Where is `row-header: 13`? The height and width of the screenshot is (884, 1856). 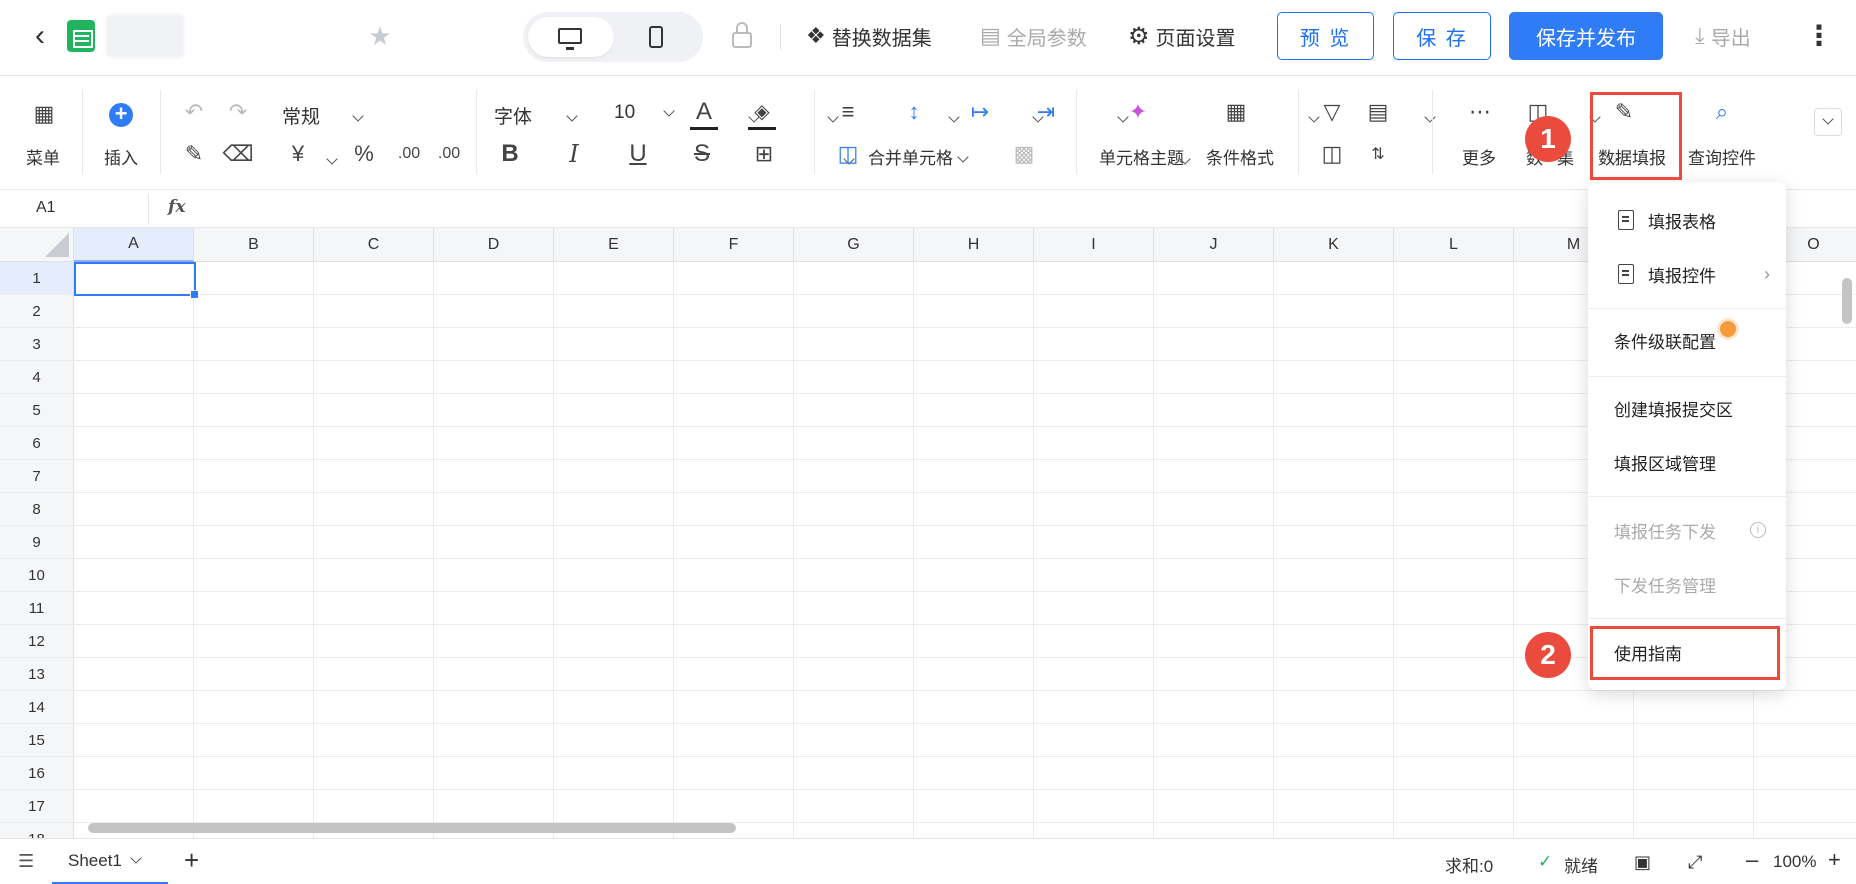
row-header: 13 is located at coordinates (37, 674).